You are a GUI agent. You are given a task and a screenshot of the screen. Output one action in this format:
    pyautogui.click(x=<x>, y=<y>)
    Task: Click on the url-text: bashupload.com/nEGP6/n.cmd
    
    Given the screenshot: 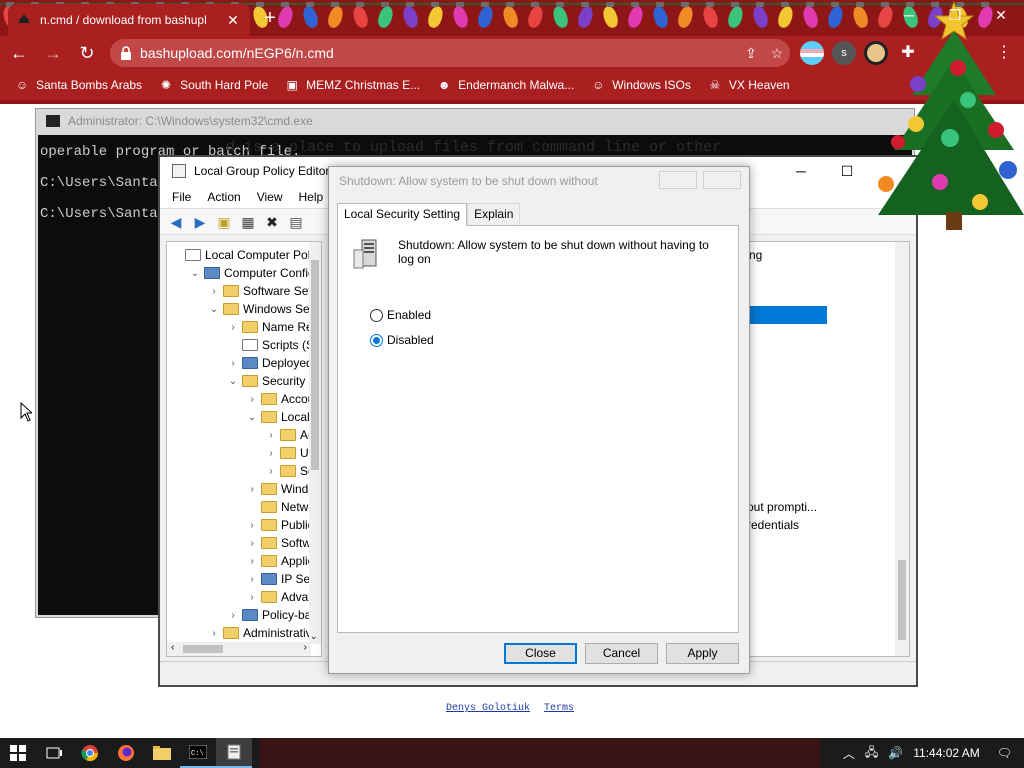 What is the action you would take?
    pyautogui.click(x=439, y=53)
    